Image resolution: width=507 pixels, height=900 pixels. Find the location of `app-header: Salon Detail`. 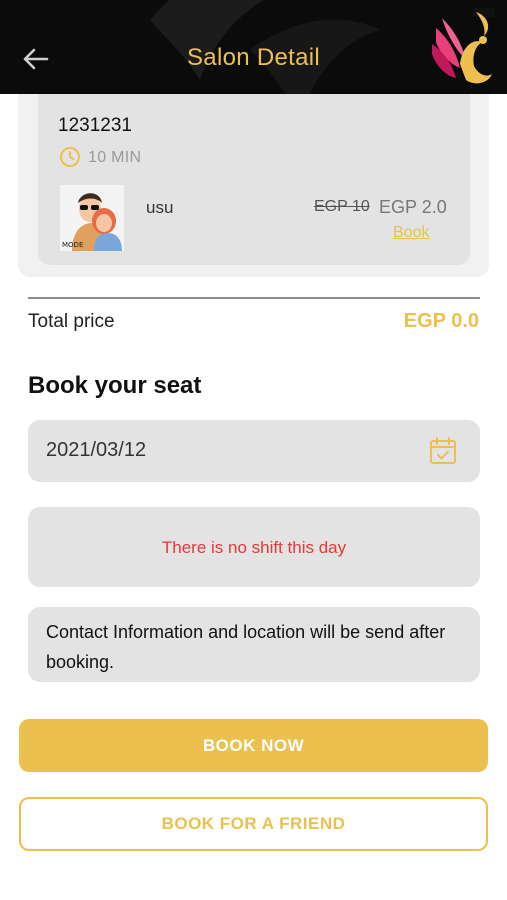

app-header: Salon Detail is located at coordinates (253, 47).